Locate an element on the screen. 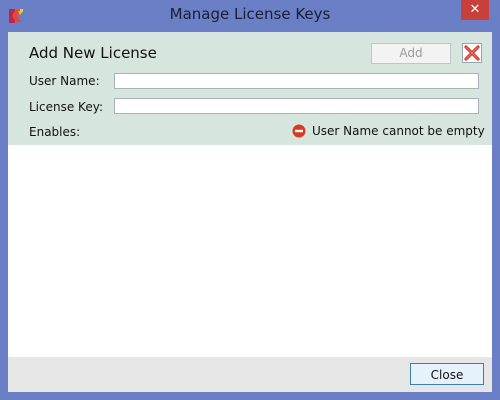 The image size is (500, 400). error-message: User Name cannot be empty is located at coordinates (398, 131).